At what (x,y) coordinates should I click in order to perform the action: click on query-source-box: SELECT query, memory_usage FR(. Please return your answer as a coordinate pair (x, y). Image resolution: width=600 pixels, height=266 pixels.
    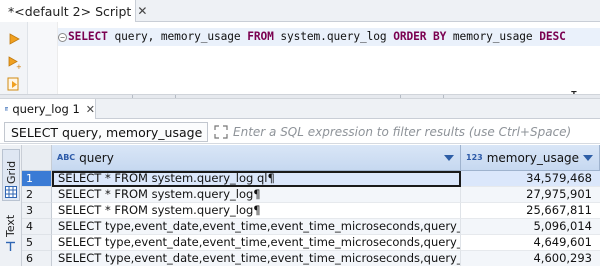
    Looking at the image, I should click on (106, 132).